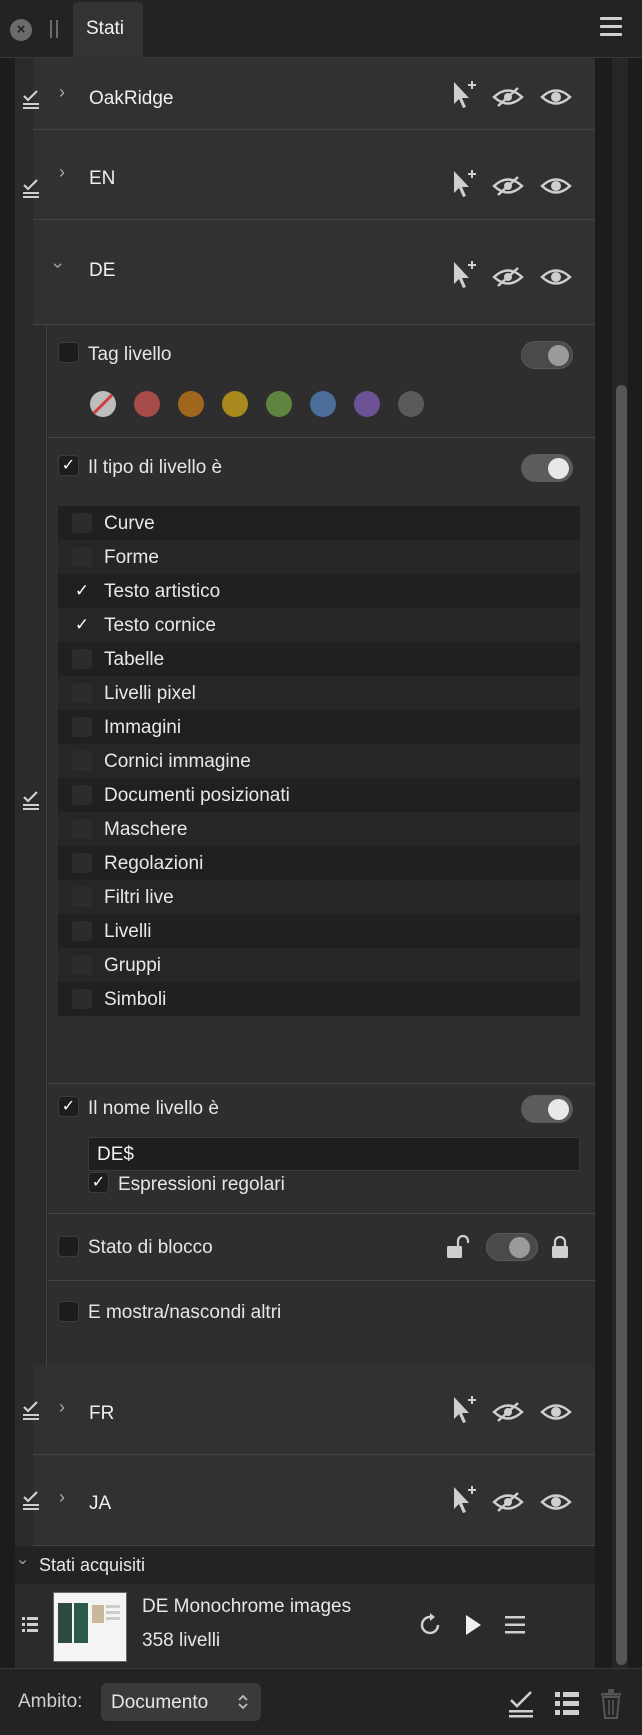  I want to click on scope-dropdown: Documento, so click(181, 1702).